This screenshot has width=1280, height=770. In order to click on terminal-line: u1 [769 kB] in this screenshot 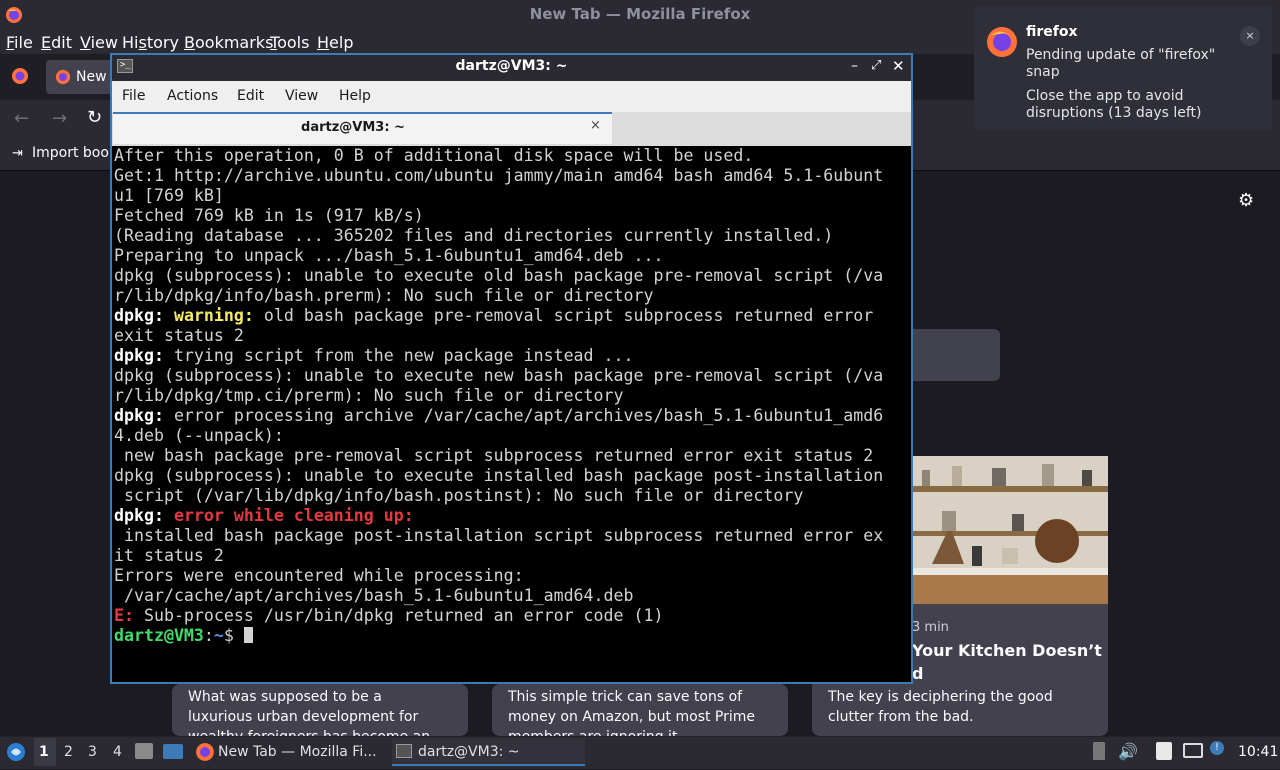, I will do `click(169, 195)`.